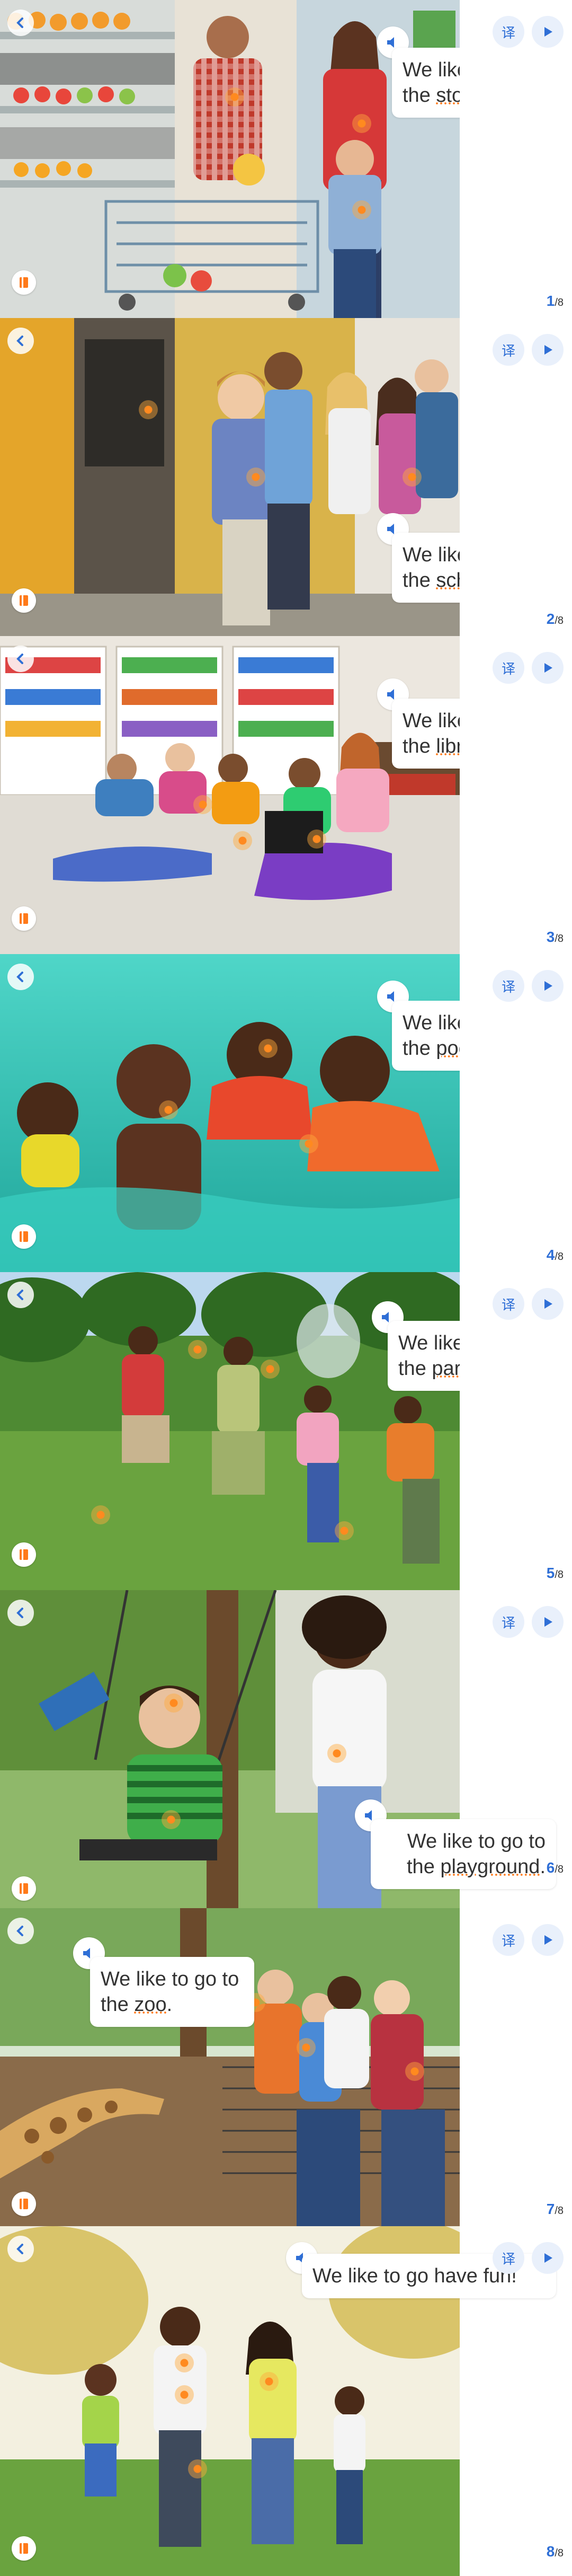  What do you see at coordinates (551, 619) in the screenshot?
I see `current-page: 2` at bounding box center [551, 619].